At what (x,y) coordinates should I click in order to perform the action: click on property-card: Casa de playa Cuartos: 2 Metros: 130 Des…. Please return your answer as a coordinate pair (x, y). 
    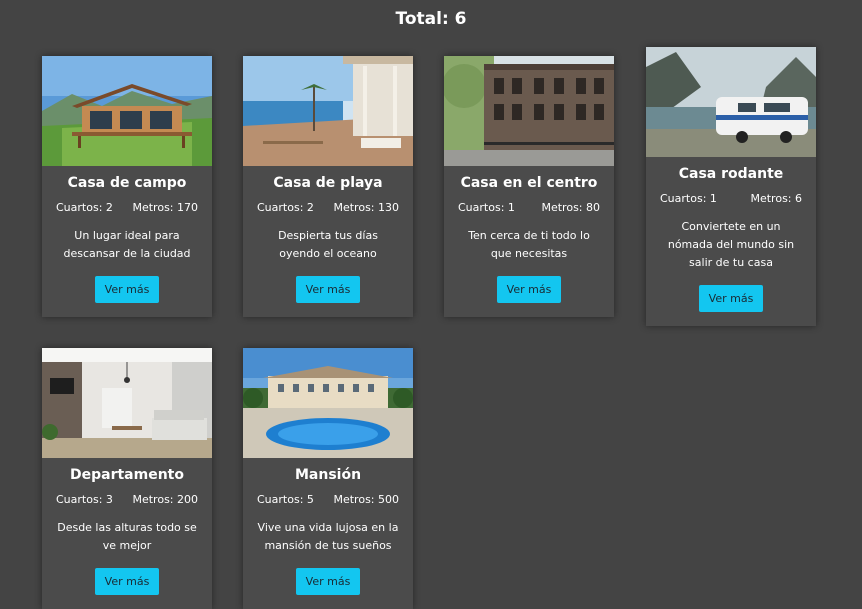
    Looking at the image, I should click on (328, 186).